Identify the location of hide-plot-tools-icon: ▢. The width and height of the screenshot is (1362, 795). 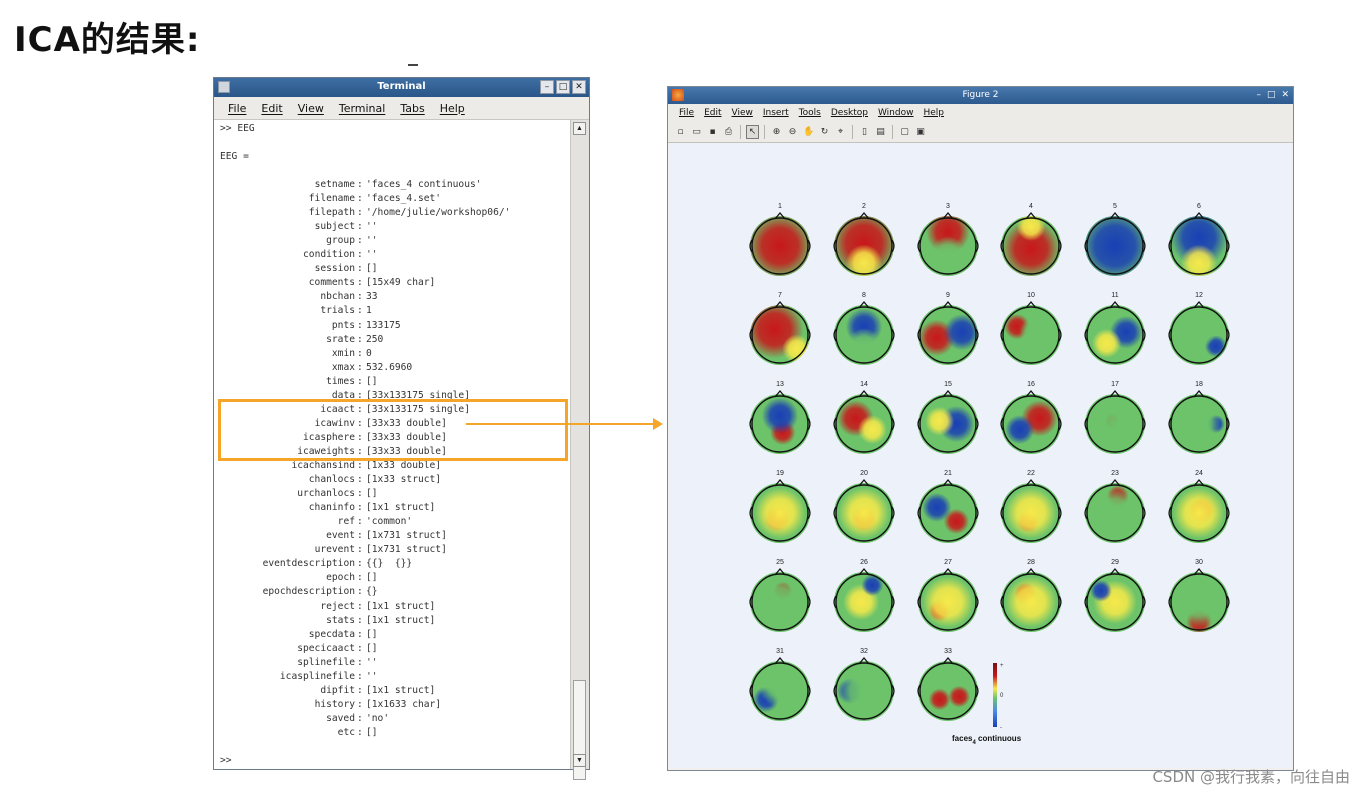
(904, 132).